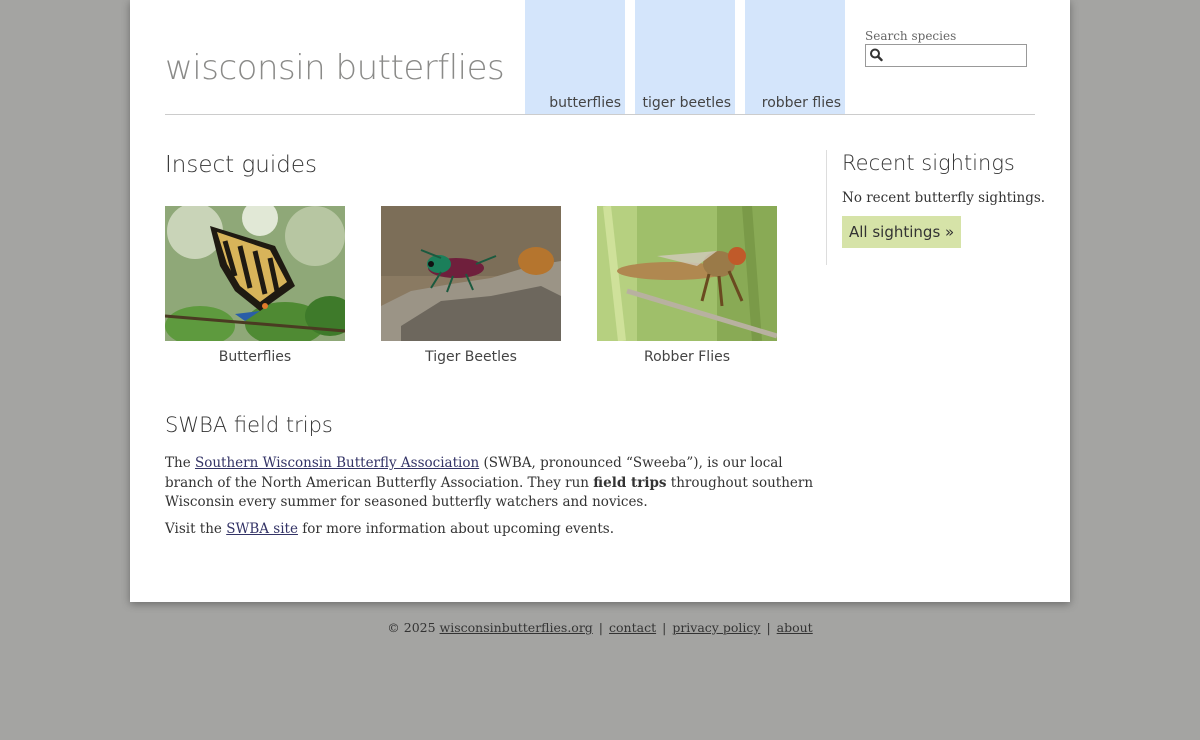 The width and height of the screenshot is (1200, 740). I want to click on footer-privacy-link: privacy policy, so click(716, 627).